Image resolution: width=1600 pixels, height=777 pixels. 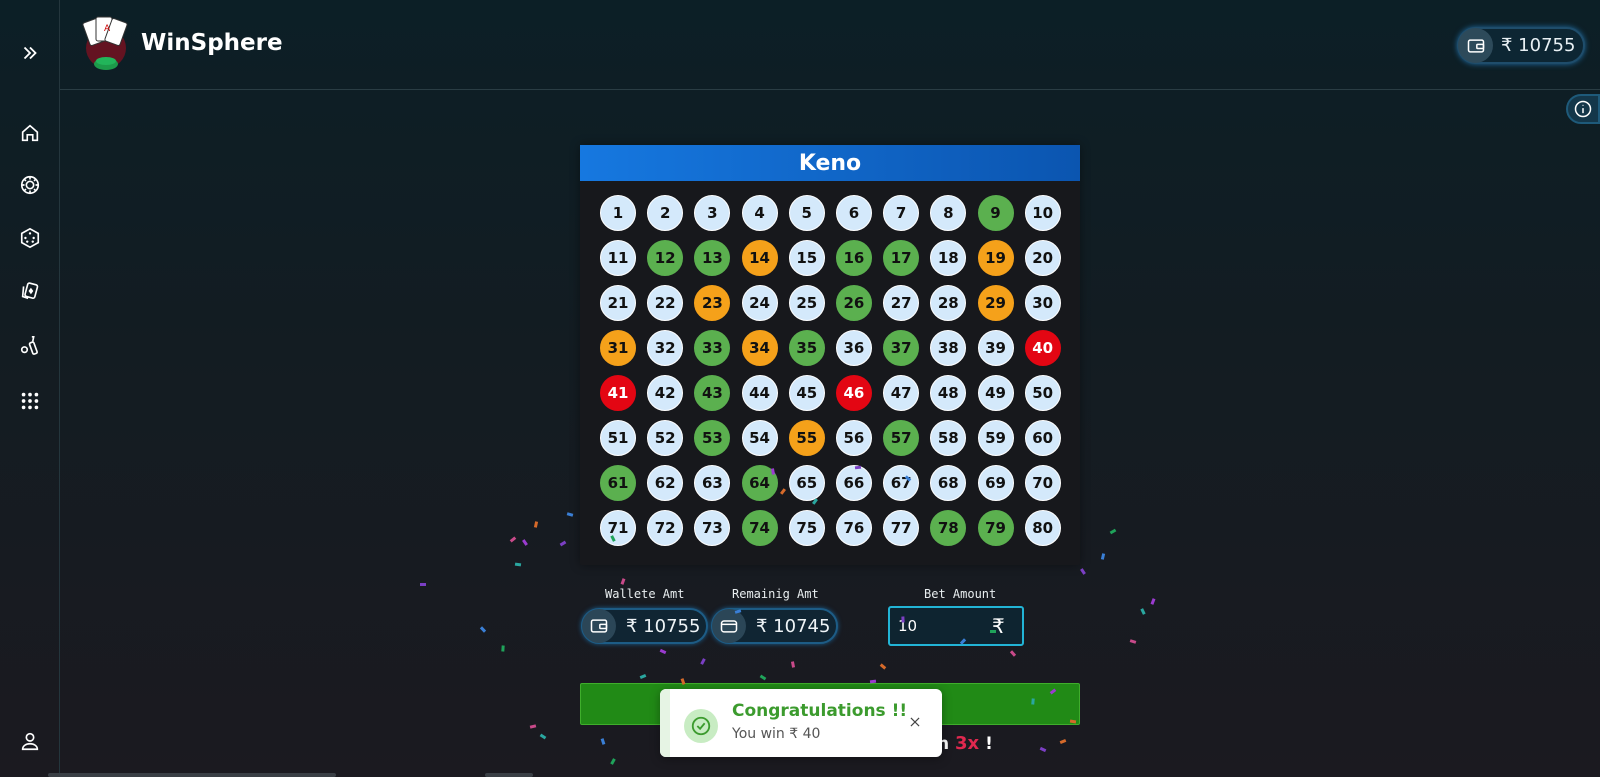 What do you see at coordinates (901, 303) in the screenshot?
I see `keno-ball: 27` at bounding box center [901, 303].